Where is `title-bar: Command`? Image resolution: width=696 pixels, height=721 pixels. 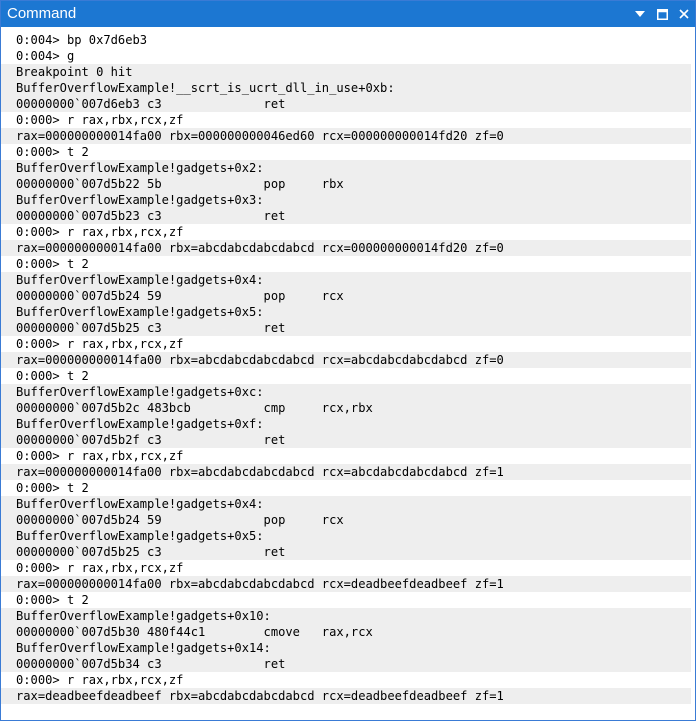 title-bar: Command is located at coordinates (348, 14).